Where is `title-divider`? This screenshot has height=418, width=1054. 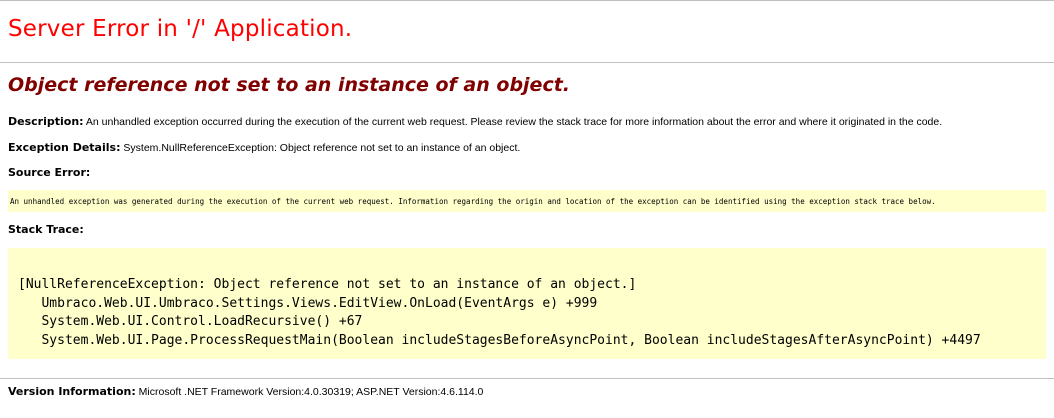 title-divider is located at coordinates (527, 62).